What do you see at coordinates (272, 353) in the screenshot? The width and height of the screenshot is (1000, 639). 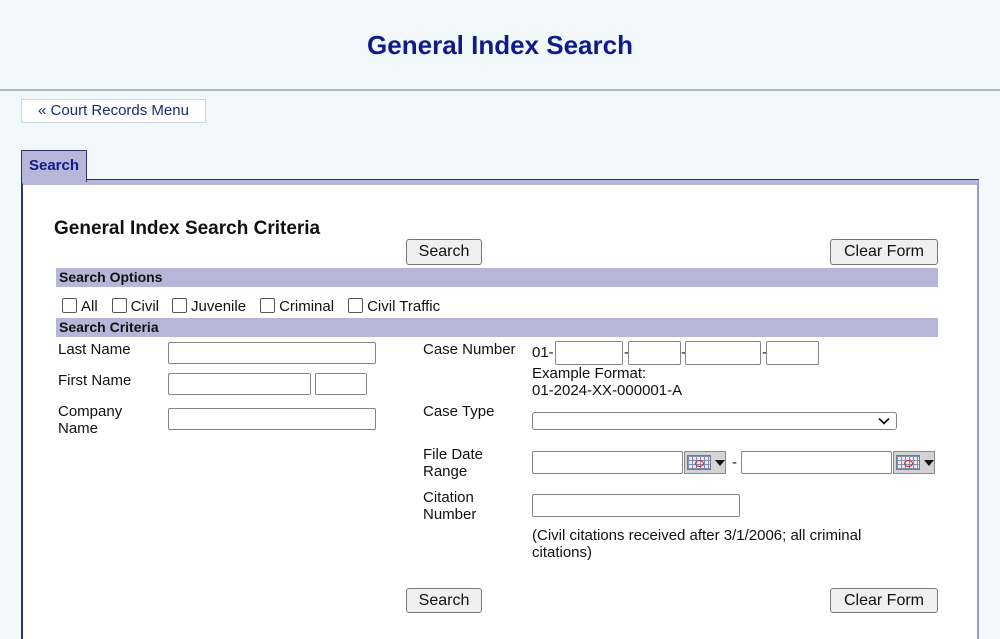 I see `last-name-input` at bounding box center [272, 353].